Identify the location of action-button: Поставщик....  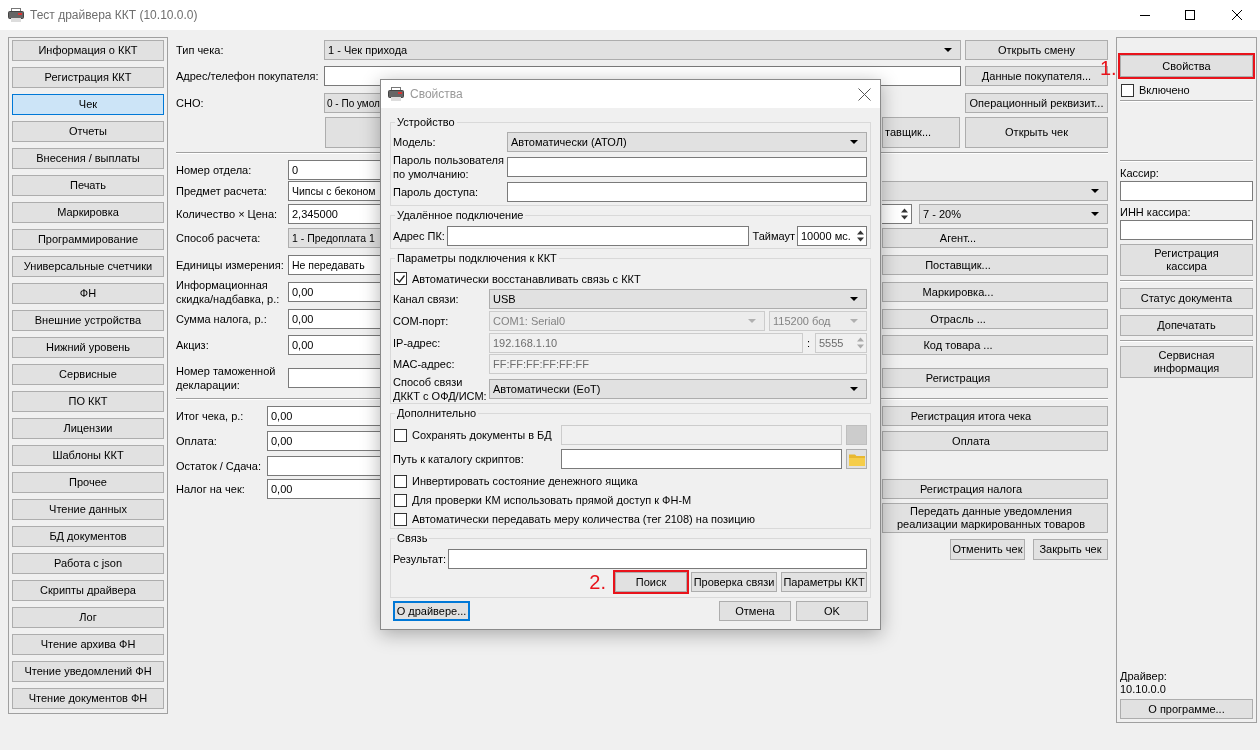
(995, 265).